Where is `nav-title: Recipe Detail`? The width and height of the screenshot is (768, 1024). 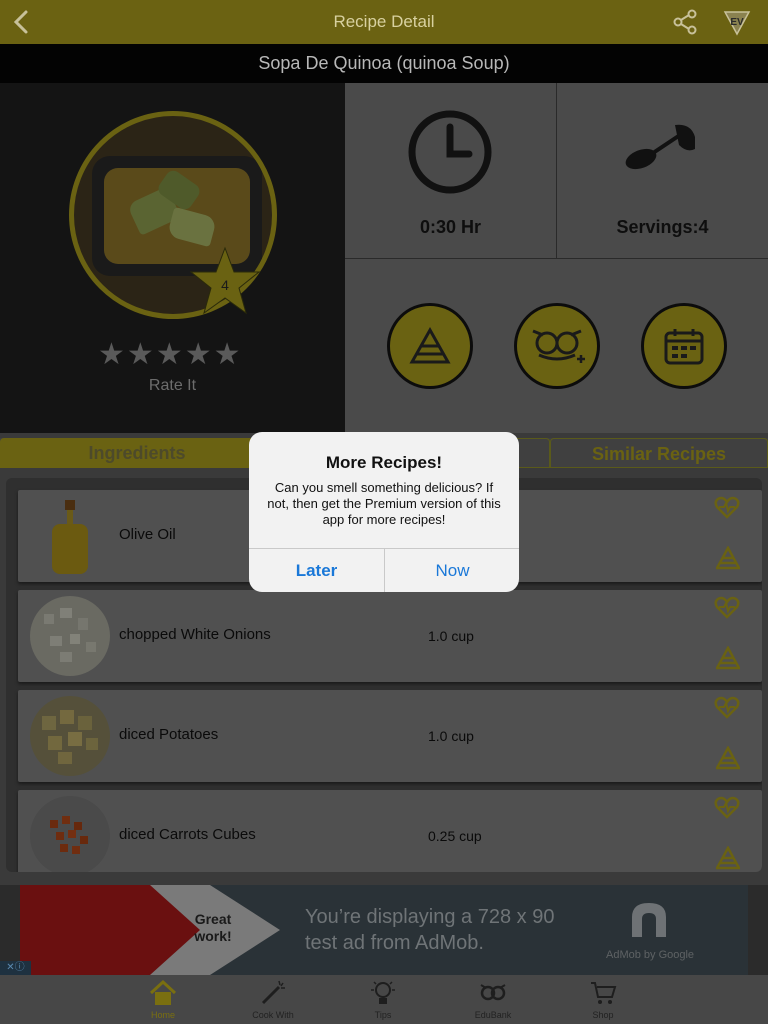 nav-title: Recipe Detail is located at coordinates (384, 21).